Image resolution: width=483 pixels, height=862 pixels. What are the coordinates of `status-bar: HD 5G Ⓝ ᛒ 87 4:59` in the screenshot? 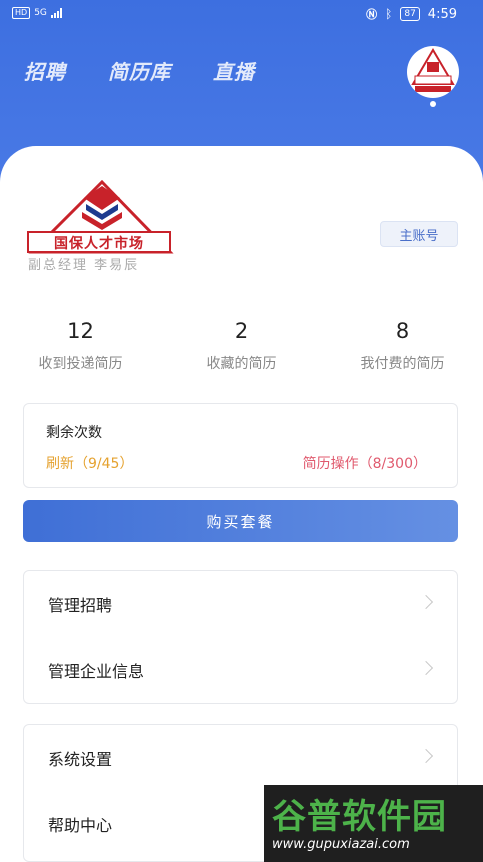 It's located at (241, 14).